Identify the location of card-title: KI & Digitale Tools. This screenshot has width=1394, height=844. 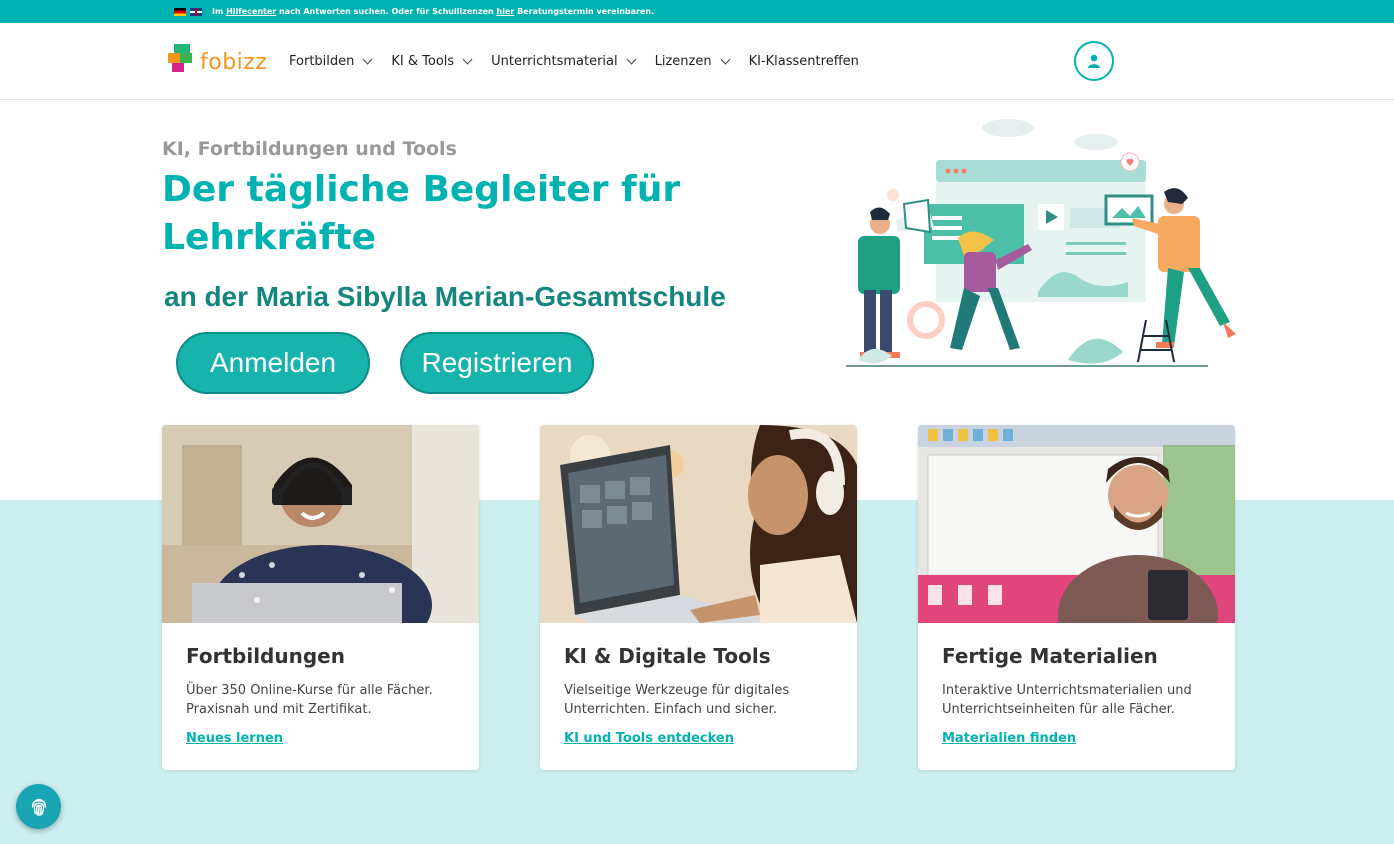
(667, 656).